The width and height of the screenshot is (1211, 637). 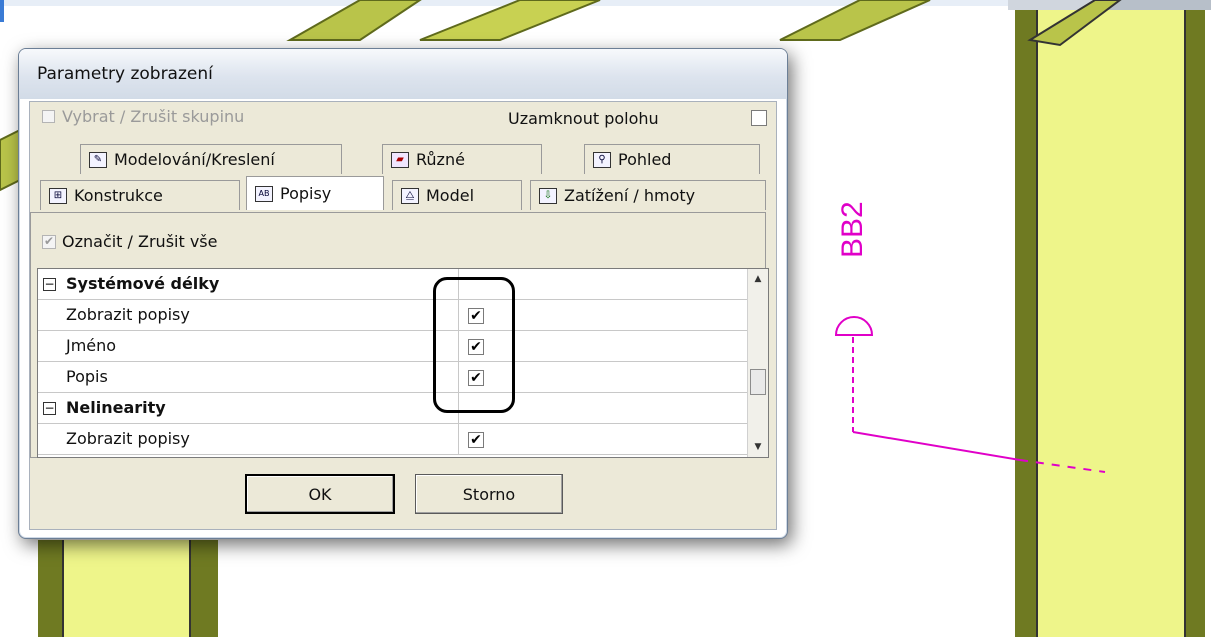 I want to click on tab-labels: AB Popisy, so click(x=315, y=193).